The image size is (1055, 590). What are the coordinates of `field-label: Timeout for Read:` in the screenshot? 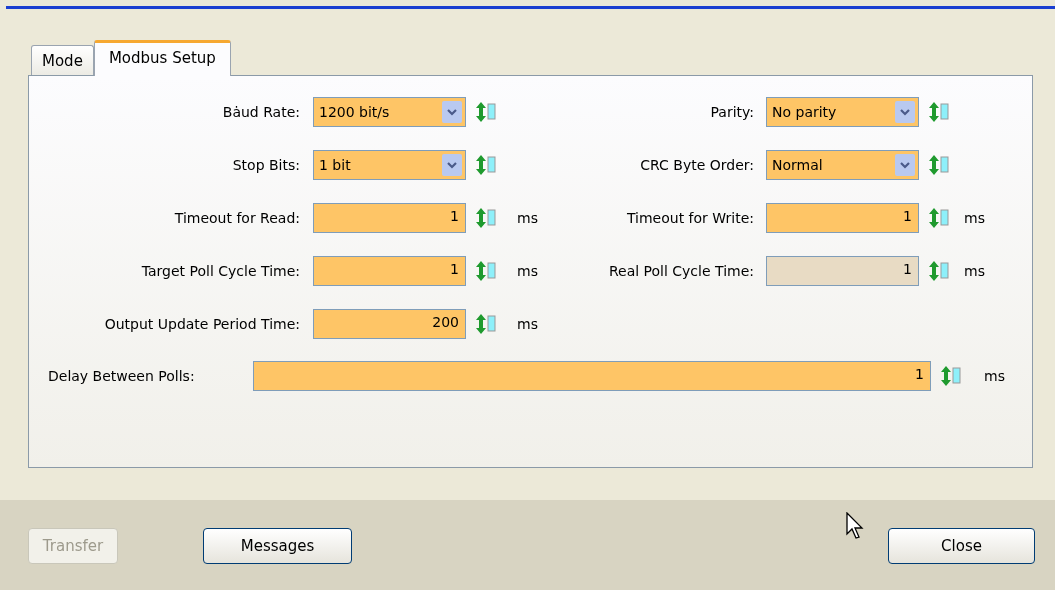 It's located at (237, 218).